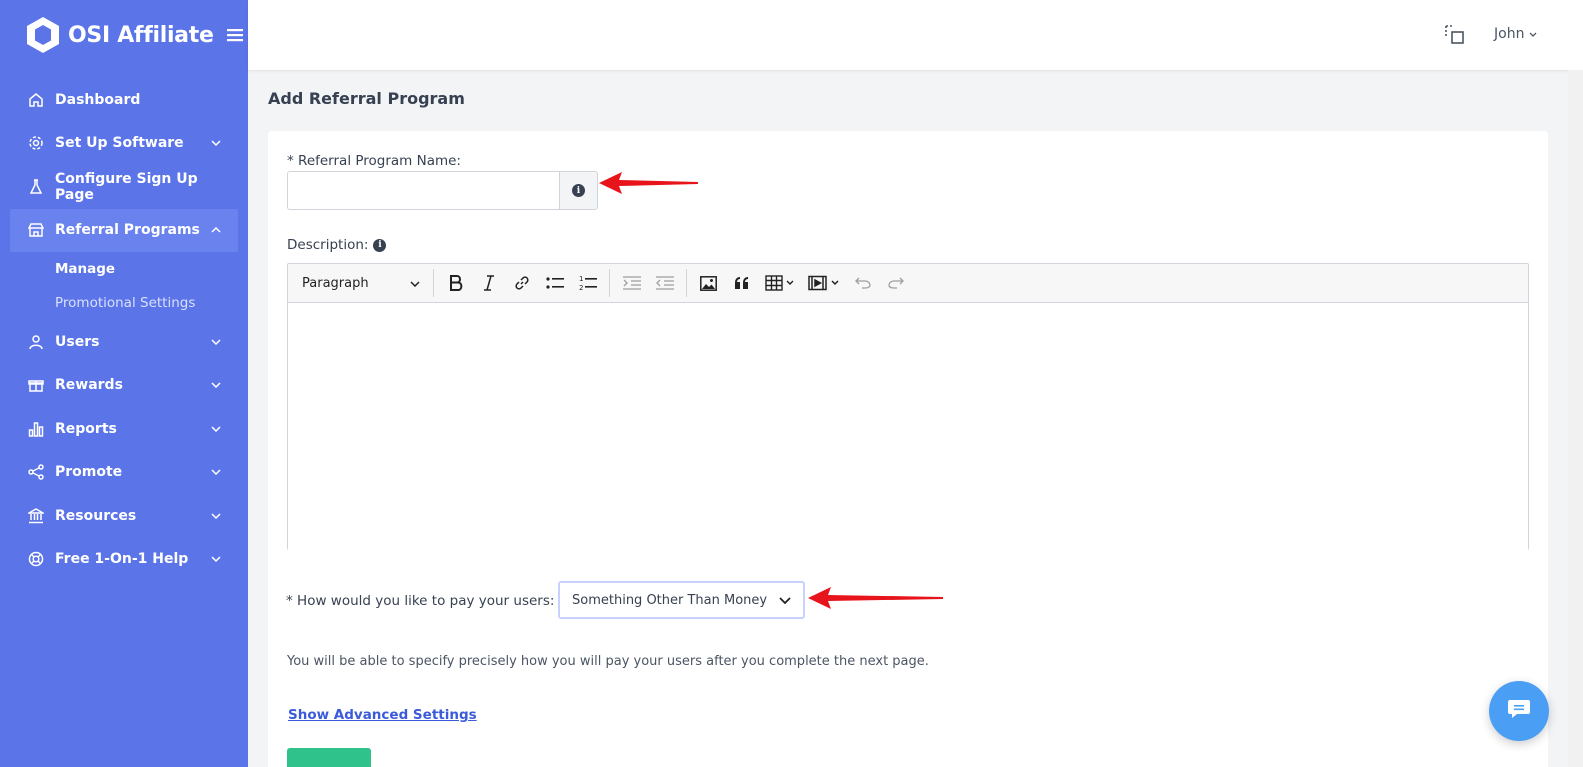 This screenshot has height=767, width=1583. What do you see at coordinates (895, 283) in the screenshot?
I see `redo-icon` at bounding box center [895, 283].